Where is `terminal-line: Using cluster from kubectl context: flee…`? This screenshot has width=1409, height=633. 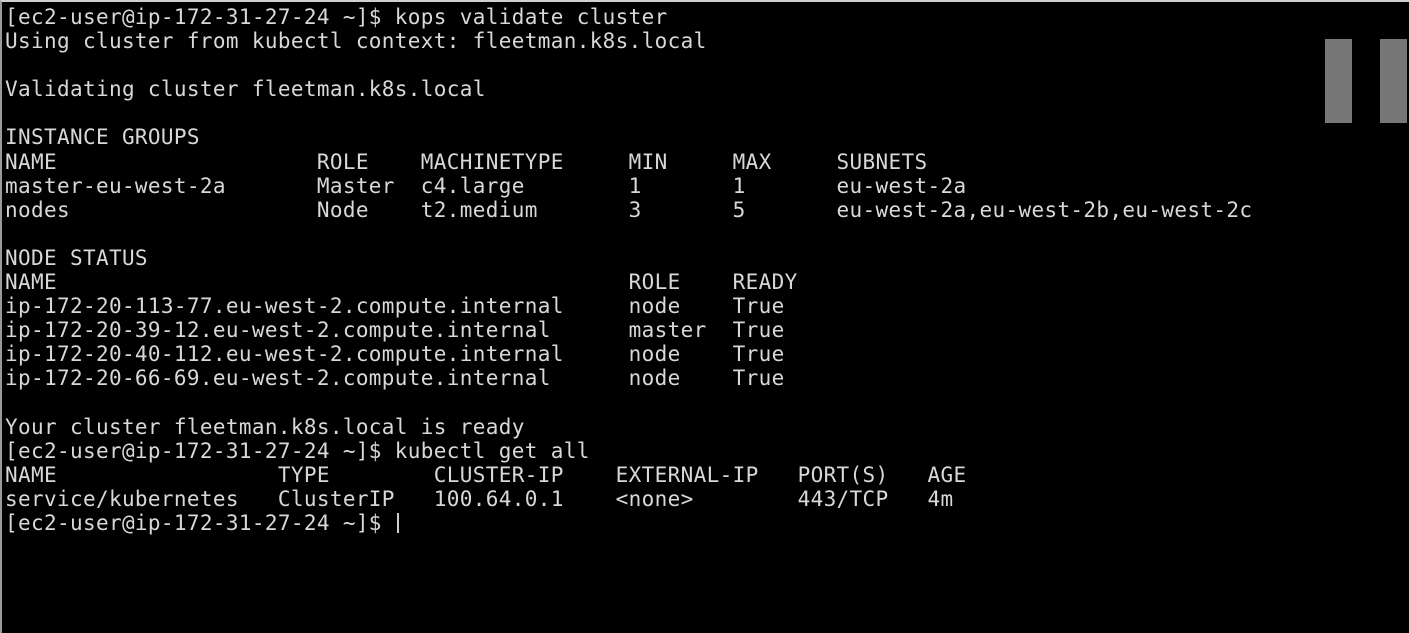
terminal-line: Using cluster from kubectl context: flee… is located at coordinates (356, 41).